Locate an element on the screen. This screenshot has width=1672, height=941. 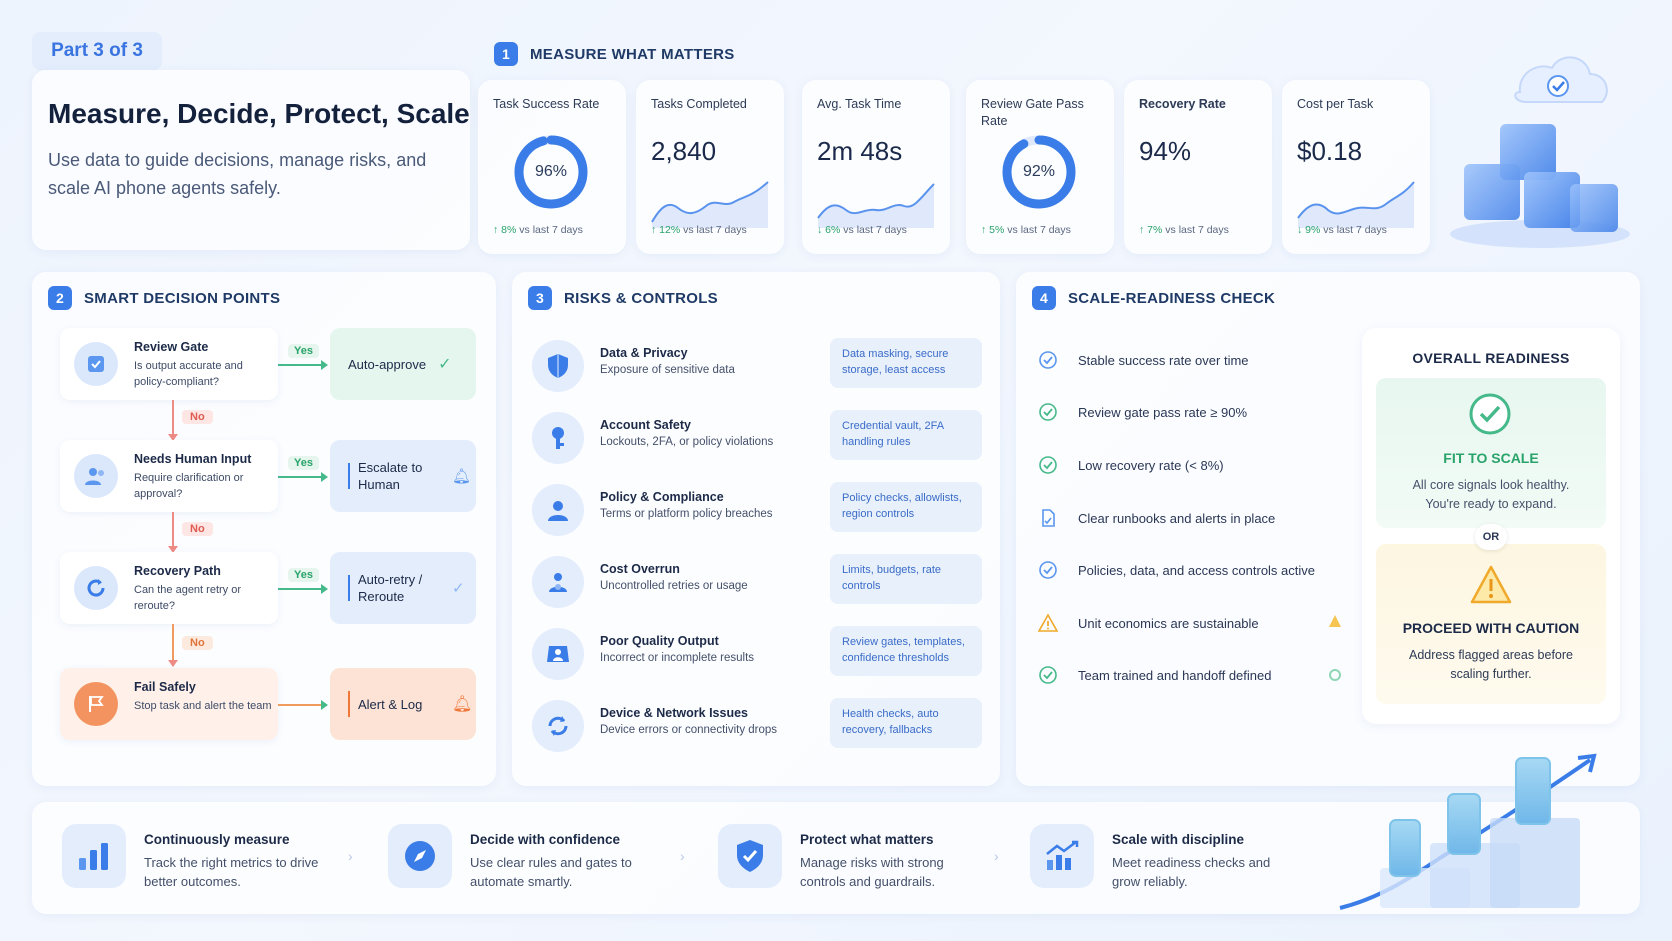
metric-label: Review Gate Pass Rate is located at coordinates (1032, 112).